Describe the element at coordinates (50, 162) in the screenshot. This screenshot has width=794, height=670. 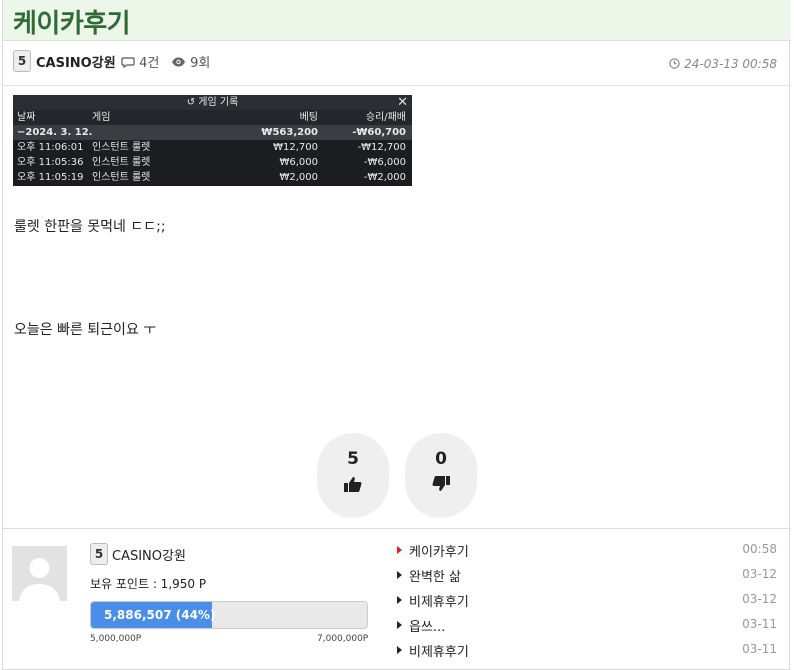
I see `row-date: 오후 11:05:36` at that location.